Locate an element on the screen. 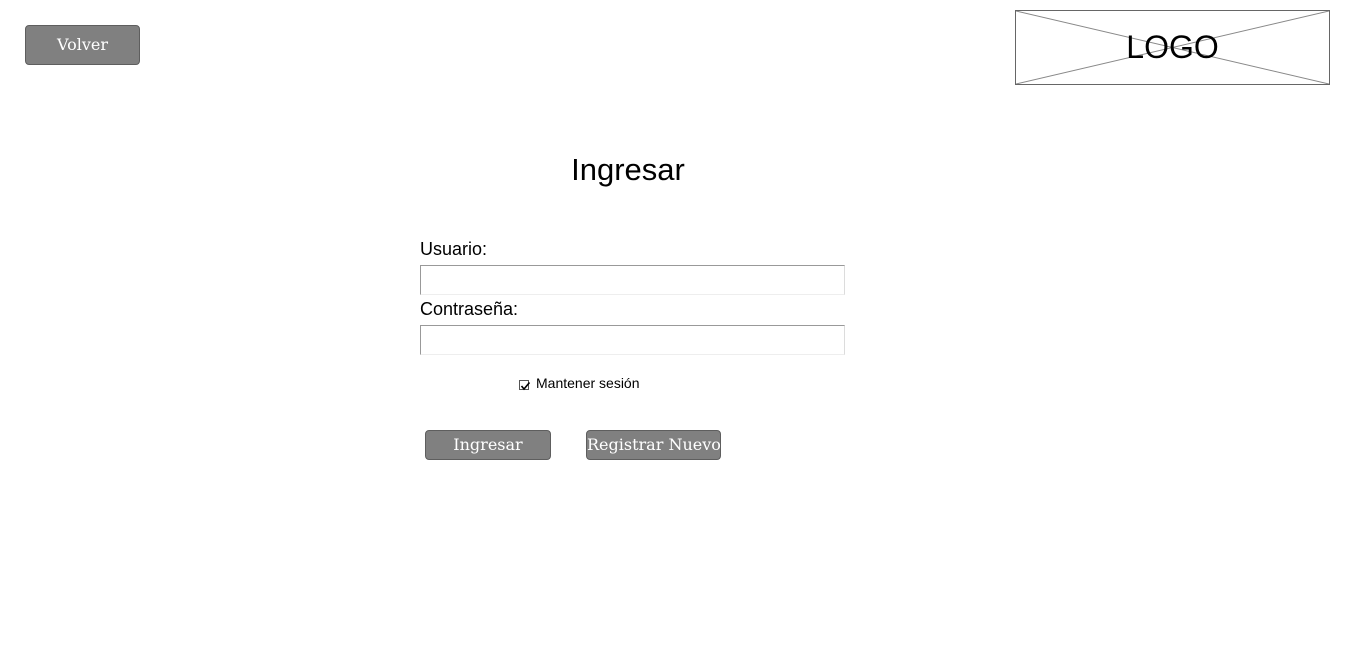  remember-session-checkbox is located at coordinates (525, 385).